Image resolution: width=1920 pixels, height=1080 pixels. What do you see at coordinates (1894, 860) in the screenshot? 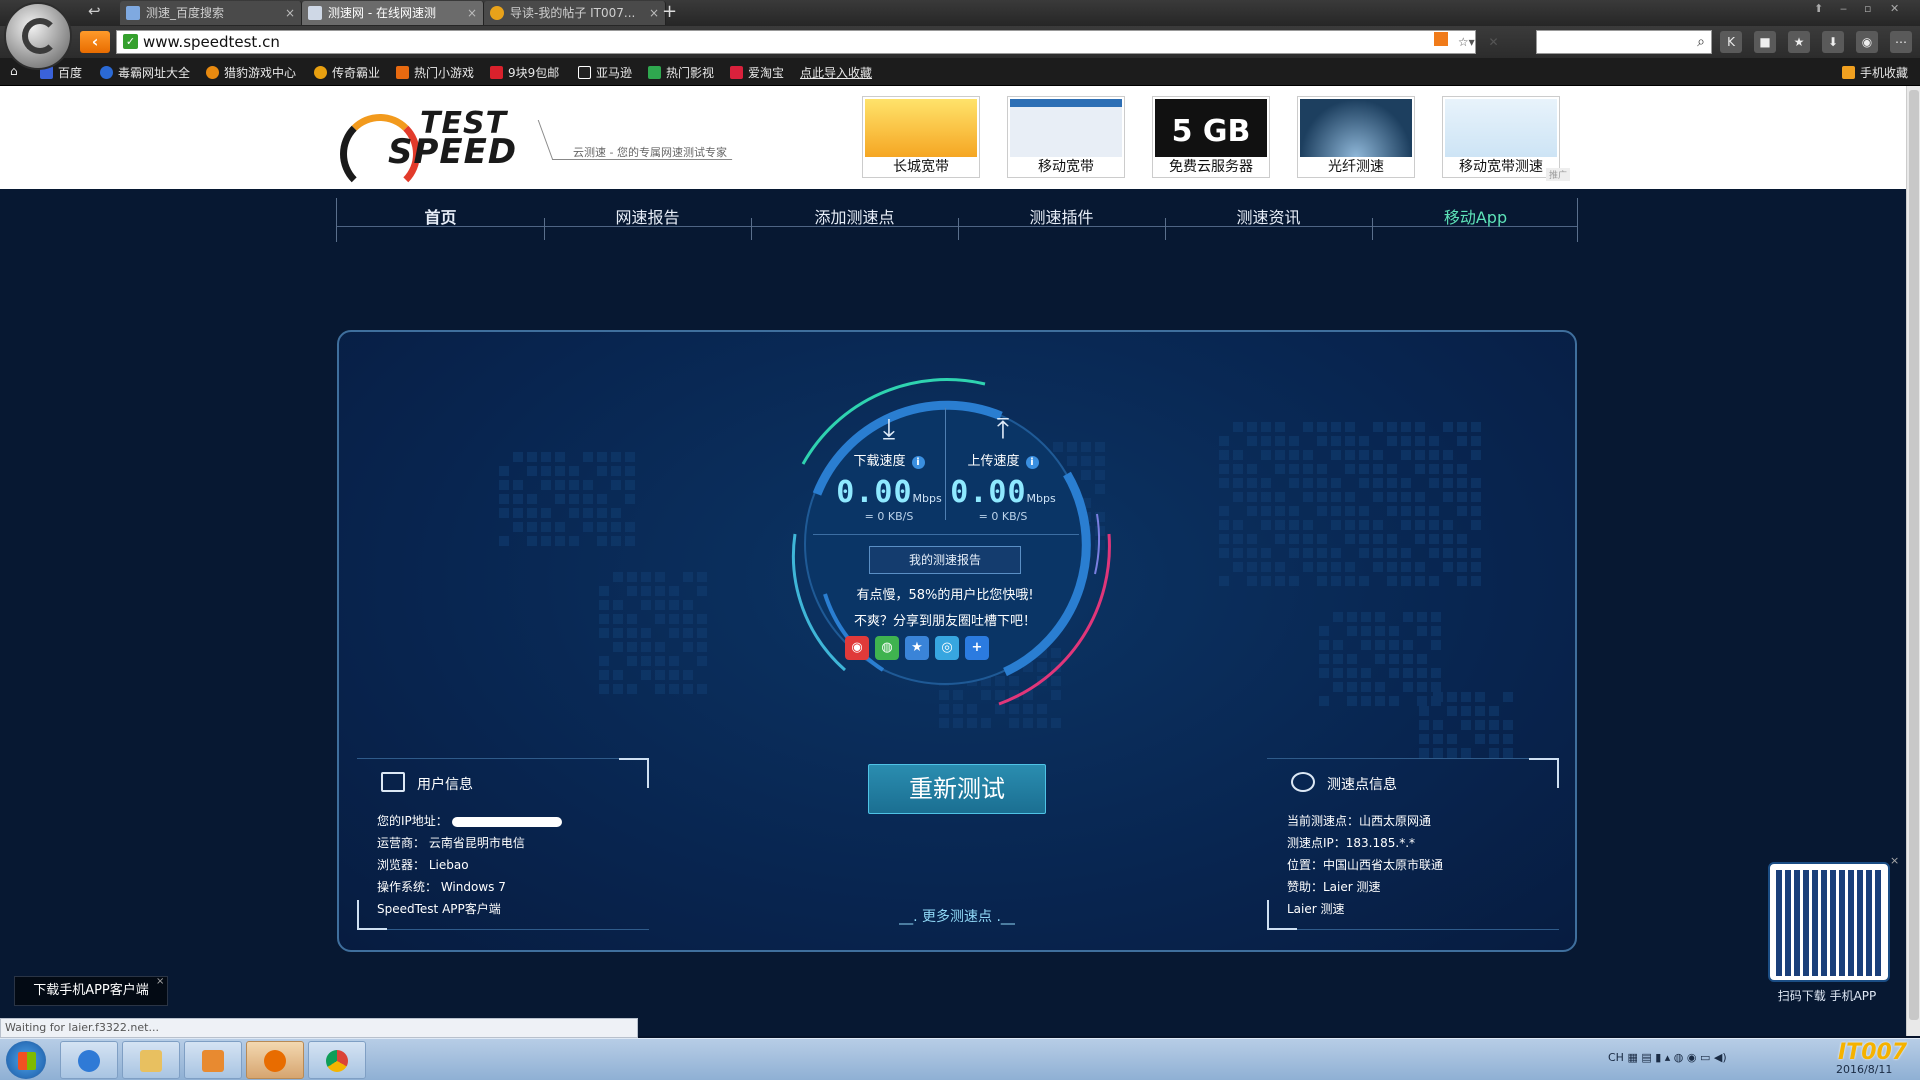
I see `qr-close-icon: ×` at bounding box center [1894, 860].